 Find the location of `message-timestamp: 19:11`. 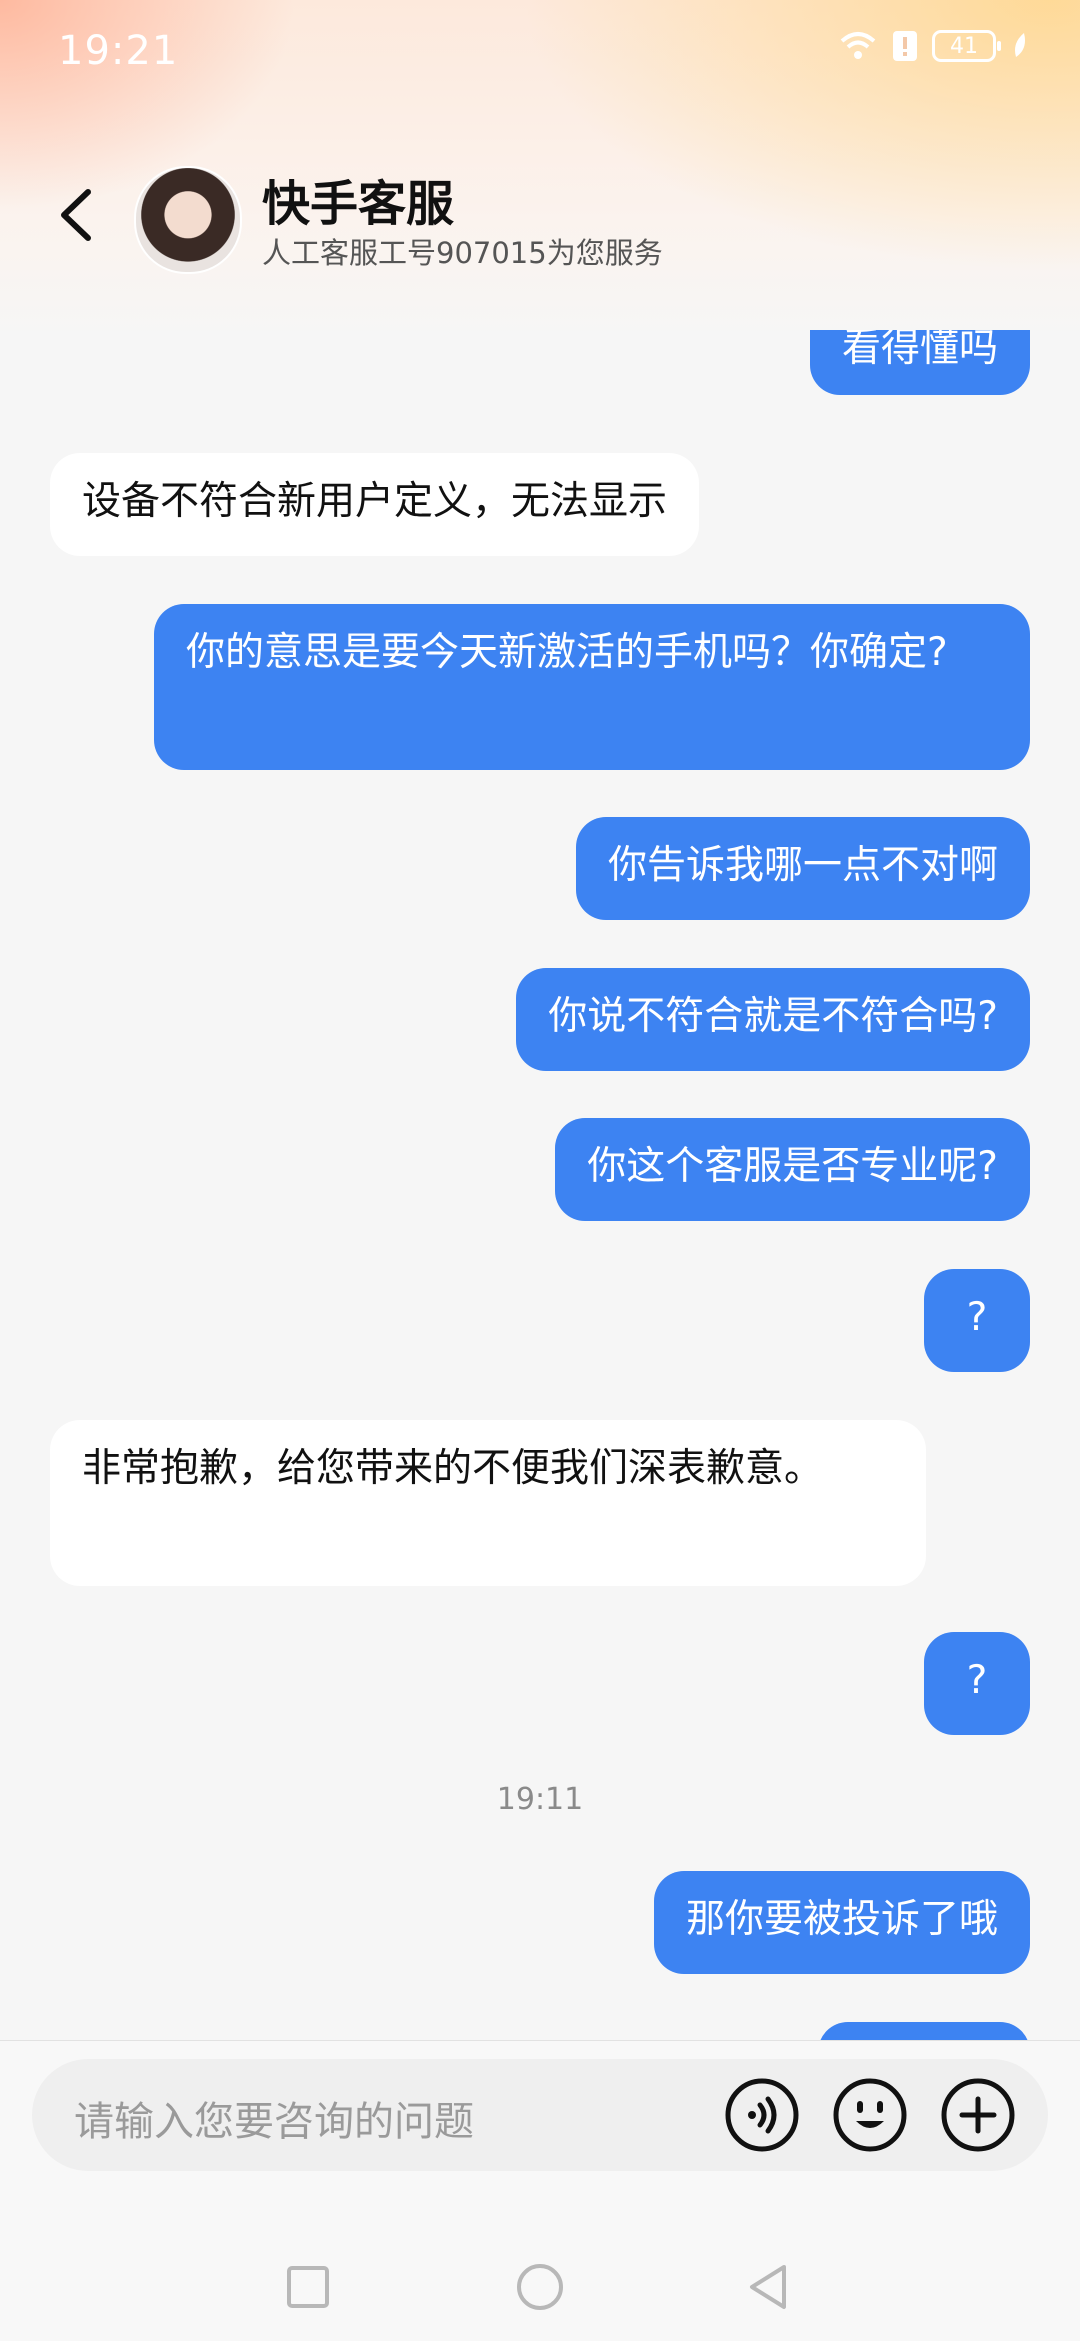

message-timestamp: 19:11 is located at coordinates (540, 1799).